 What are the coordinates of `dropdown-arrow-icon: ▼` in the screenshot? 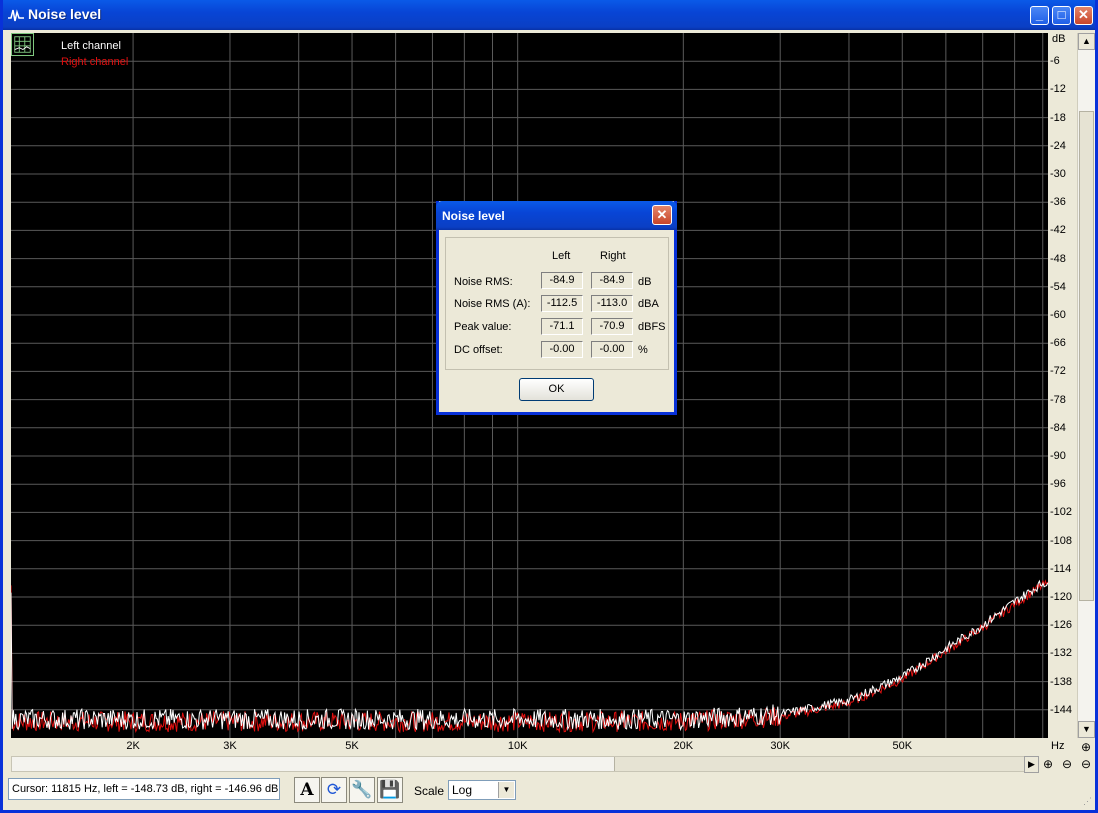 It's located at (506, 790).